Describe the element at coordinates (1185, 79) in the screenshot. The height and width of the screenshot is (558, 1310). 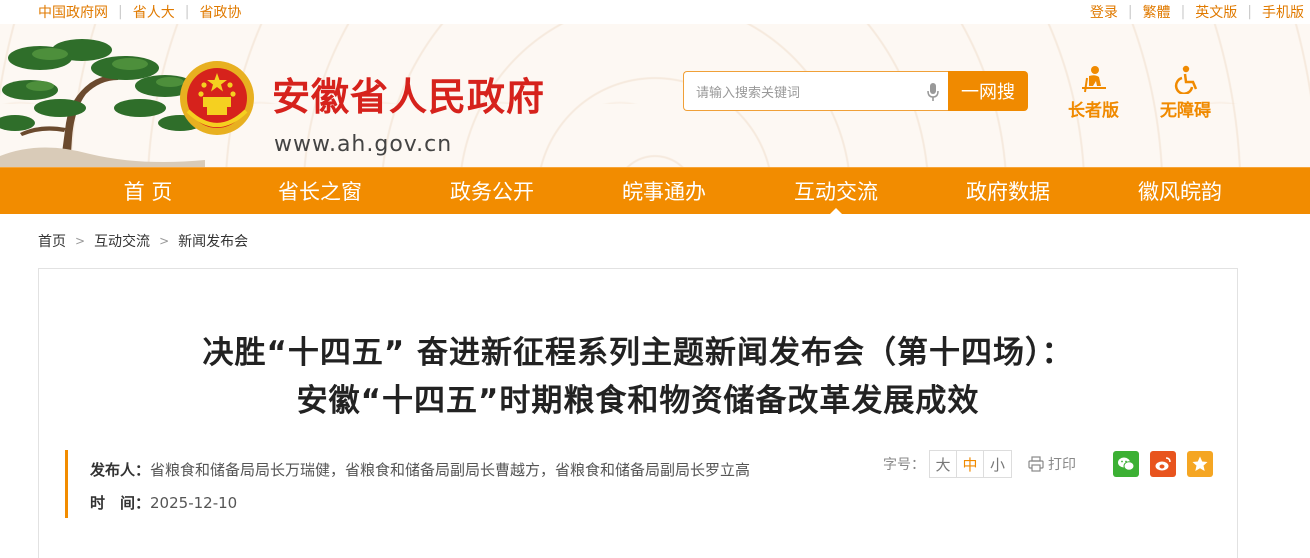
I see `wheelchair-icon` at that location.